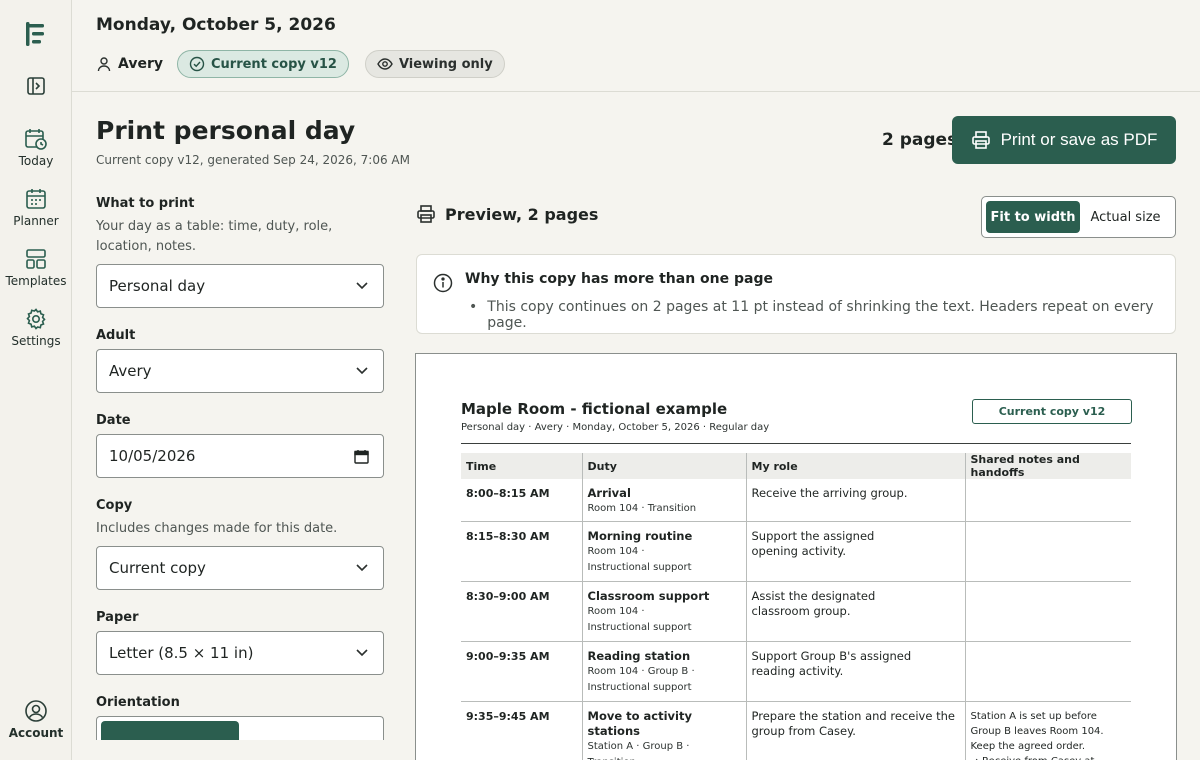 The image size is (1200, 760). Describe the element at coordinates (116, 335) in the screenshot. I see `field-label: Adult` at that location.